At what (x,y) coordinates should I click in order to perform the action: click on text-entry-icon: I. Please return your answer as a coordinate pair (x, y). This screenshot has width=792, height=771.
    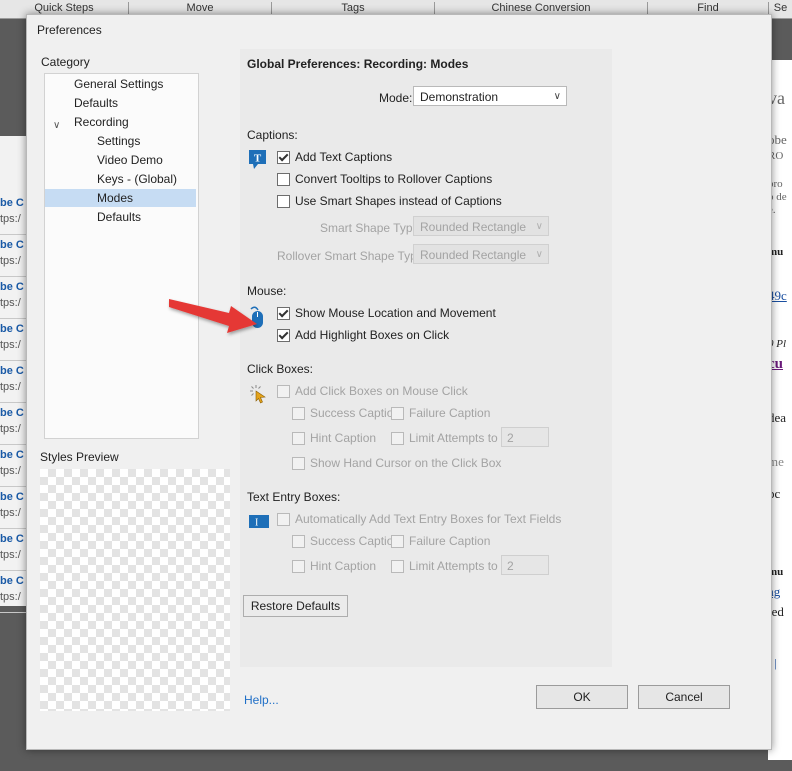
    Looking at the image, I should click on (259, 523).